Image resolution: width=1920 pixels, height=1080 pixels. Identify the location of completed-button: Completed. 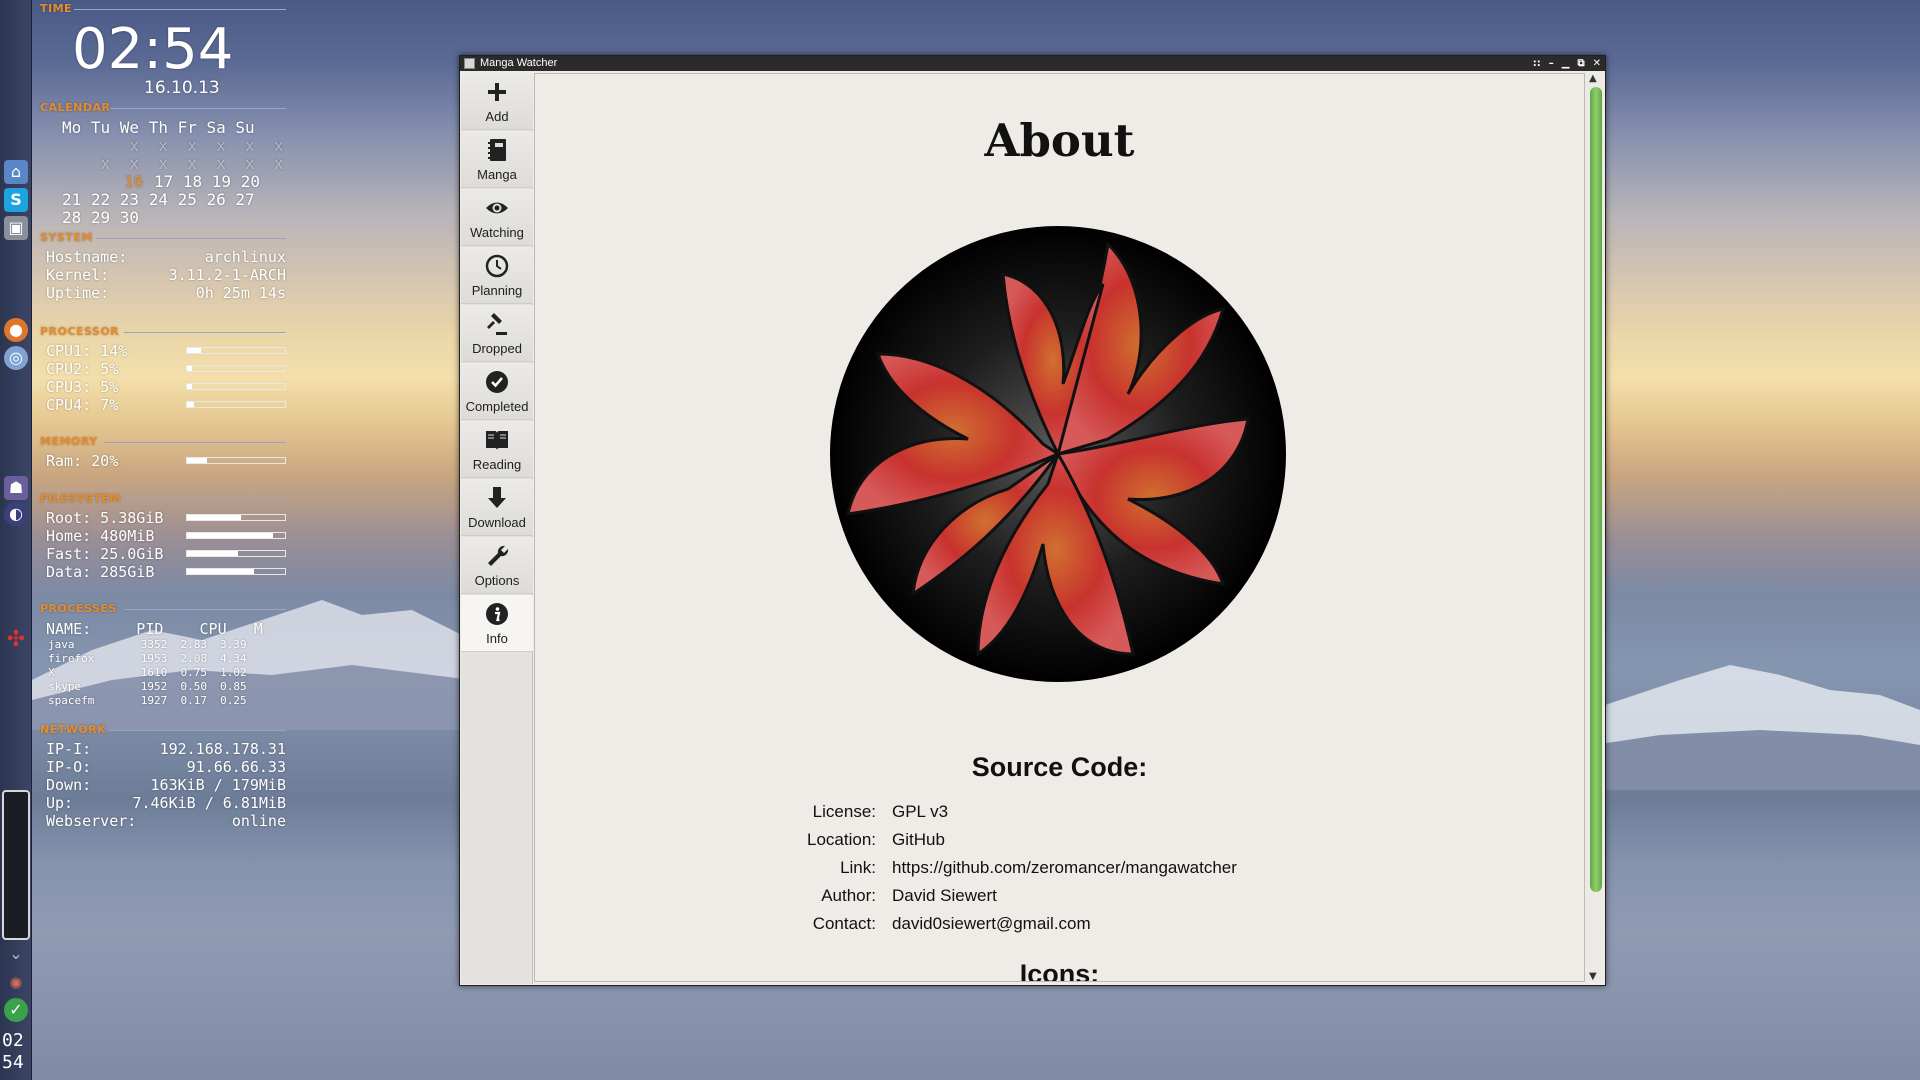
(497, 391).